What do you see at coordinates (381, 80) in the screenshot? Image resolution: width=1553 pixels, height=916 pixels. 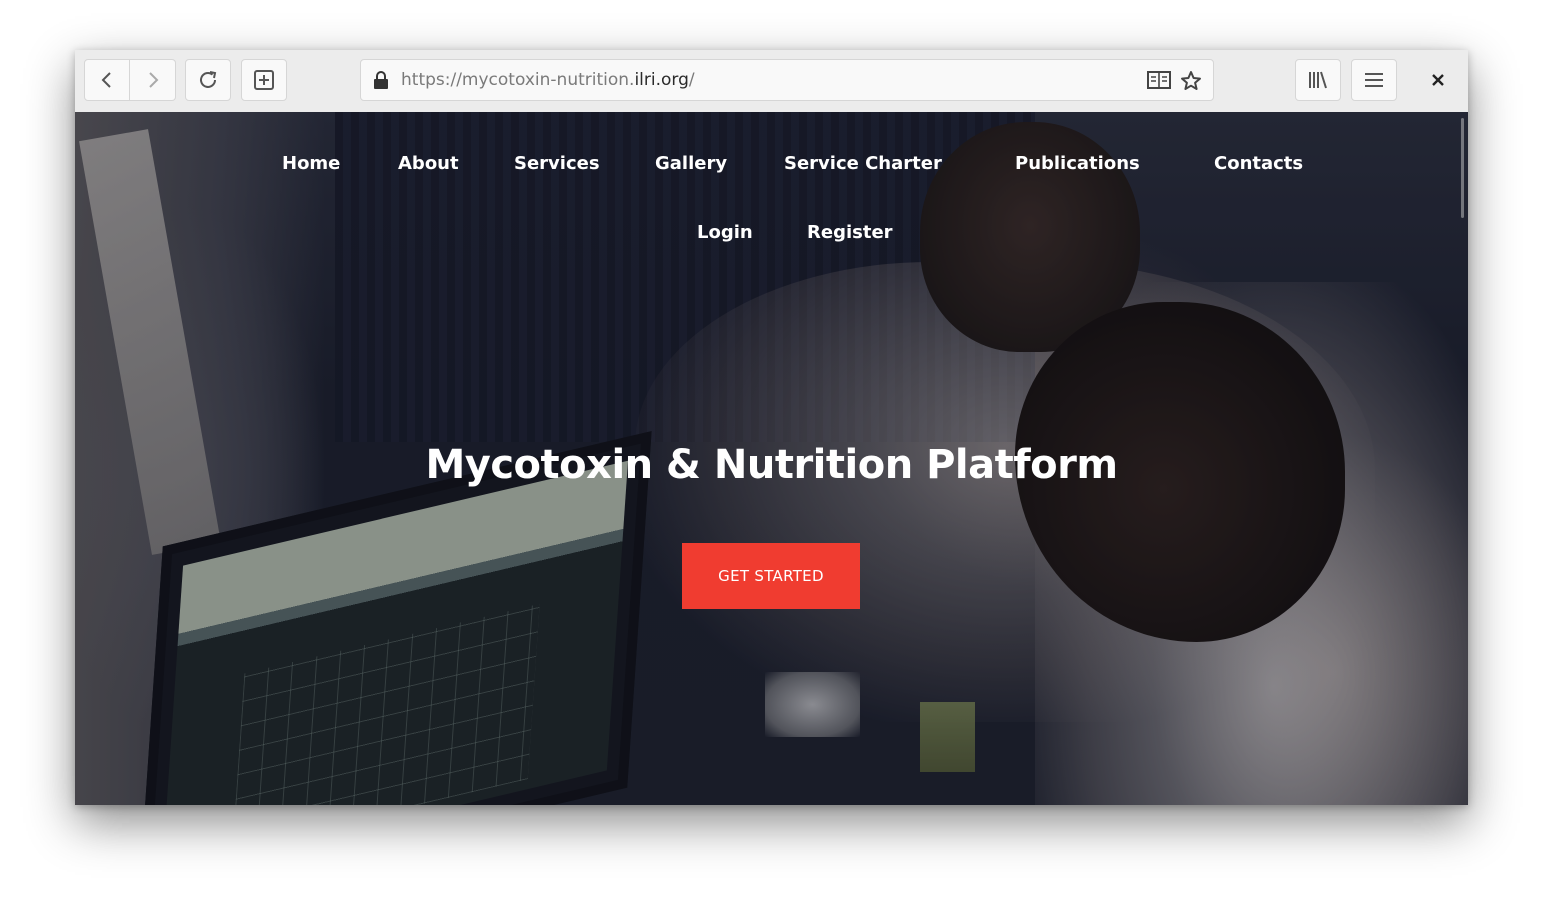 I see `lock-icon` at bounding box center [381, 80].